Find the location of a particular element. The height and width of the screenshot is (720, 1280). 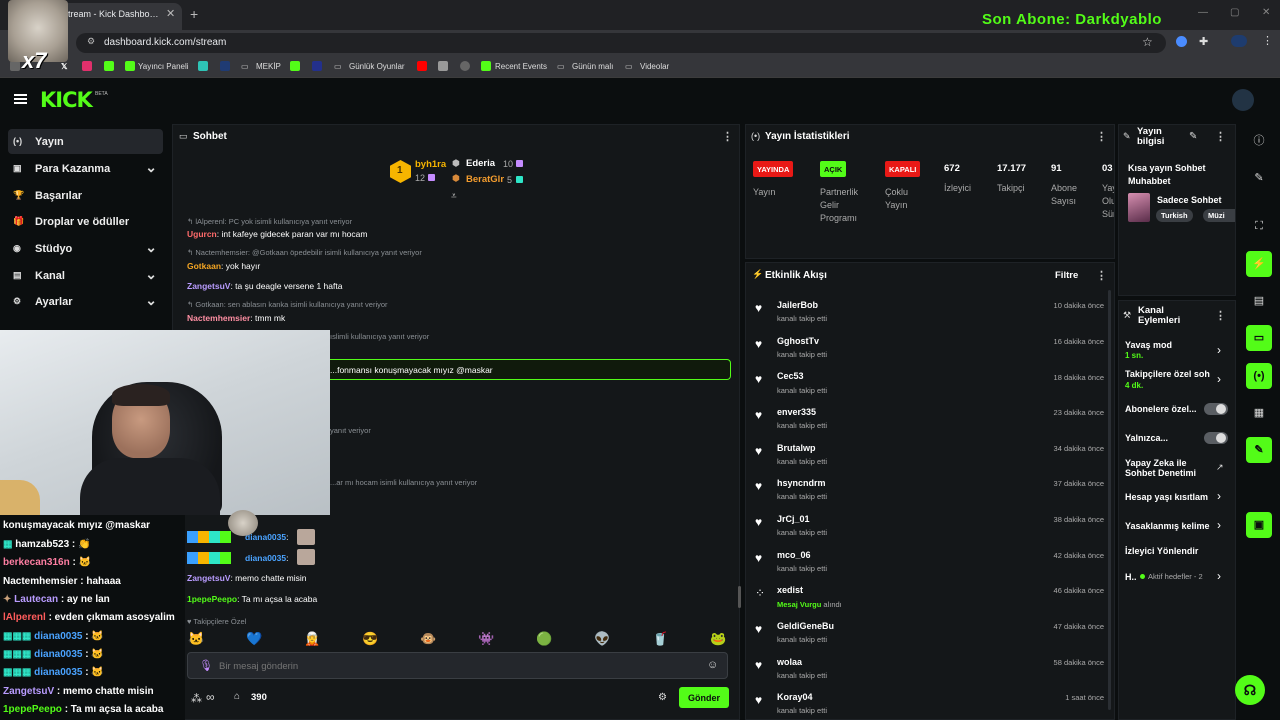

activity-user: Brutalwp is located at coordinates (796, 448).